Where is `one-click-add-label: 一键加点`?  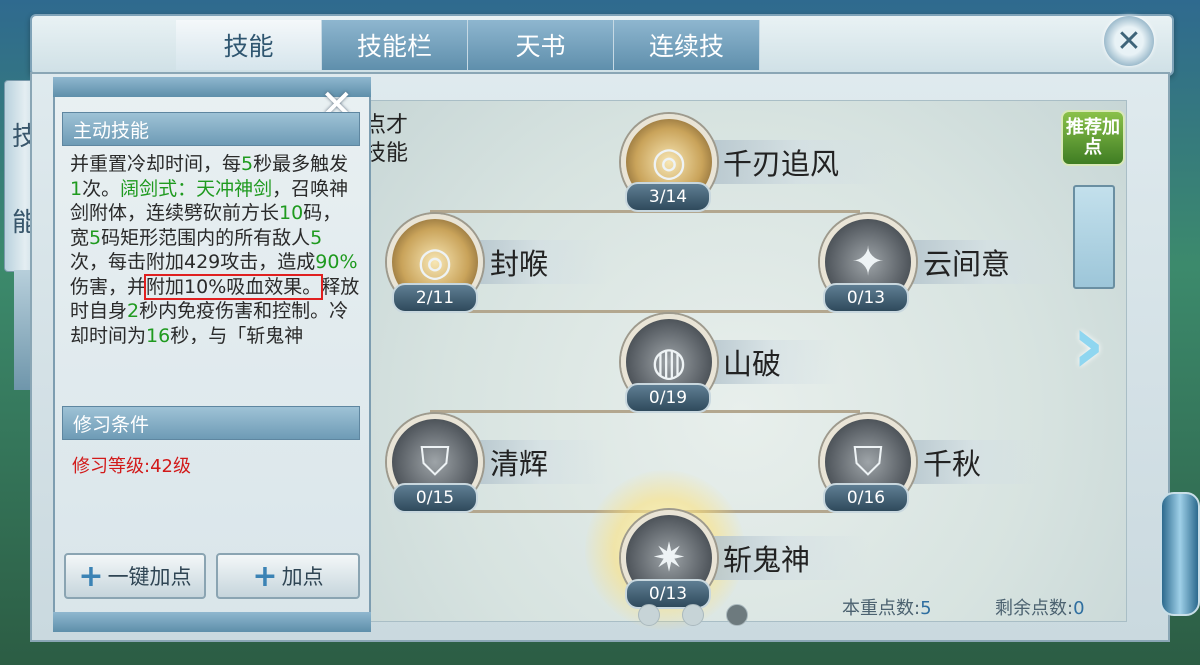
one-click-add-label: 一键加点 is located at coordinates (149, 577).